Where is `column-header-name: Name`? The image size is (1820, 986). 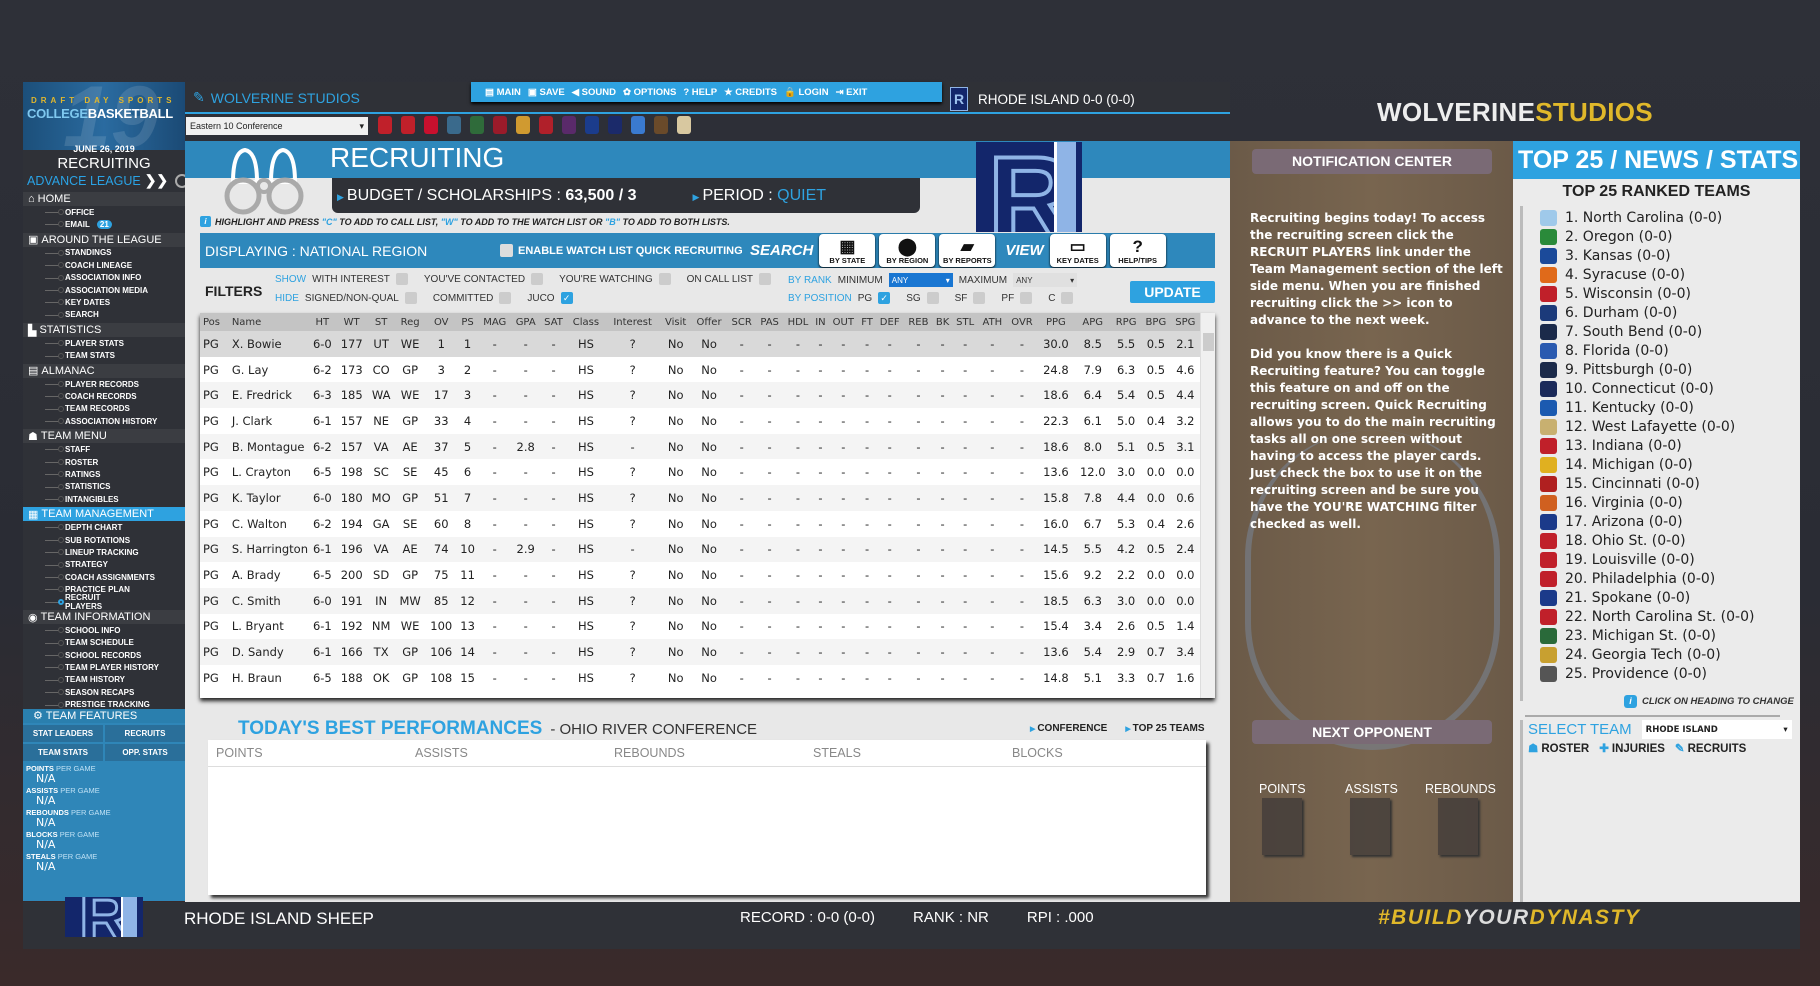 column-header-name: Name is located at coordinates (268, 322).